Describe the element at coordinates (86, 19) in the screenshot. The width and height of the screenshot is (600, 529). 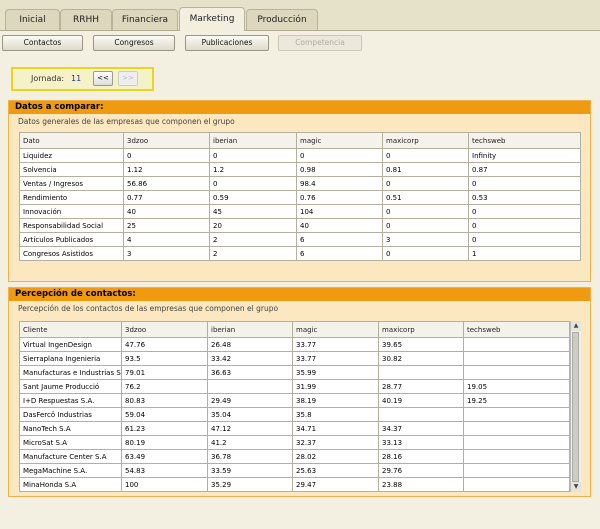
I see `tab-rrhh: RRHH` at that location.